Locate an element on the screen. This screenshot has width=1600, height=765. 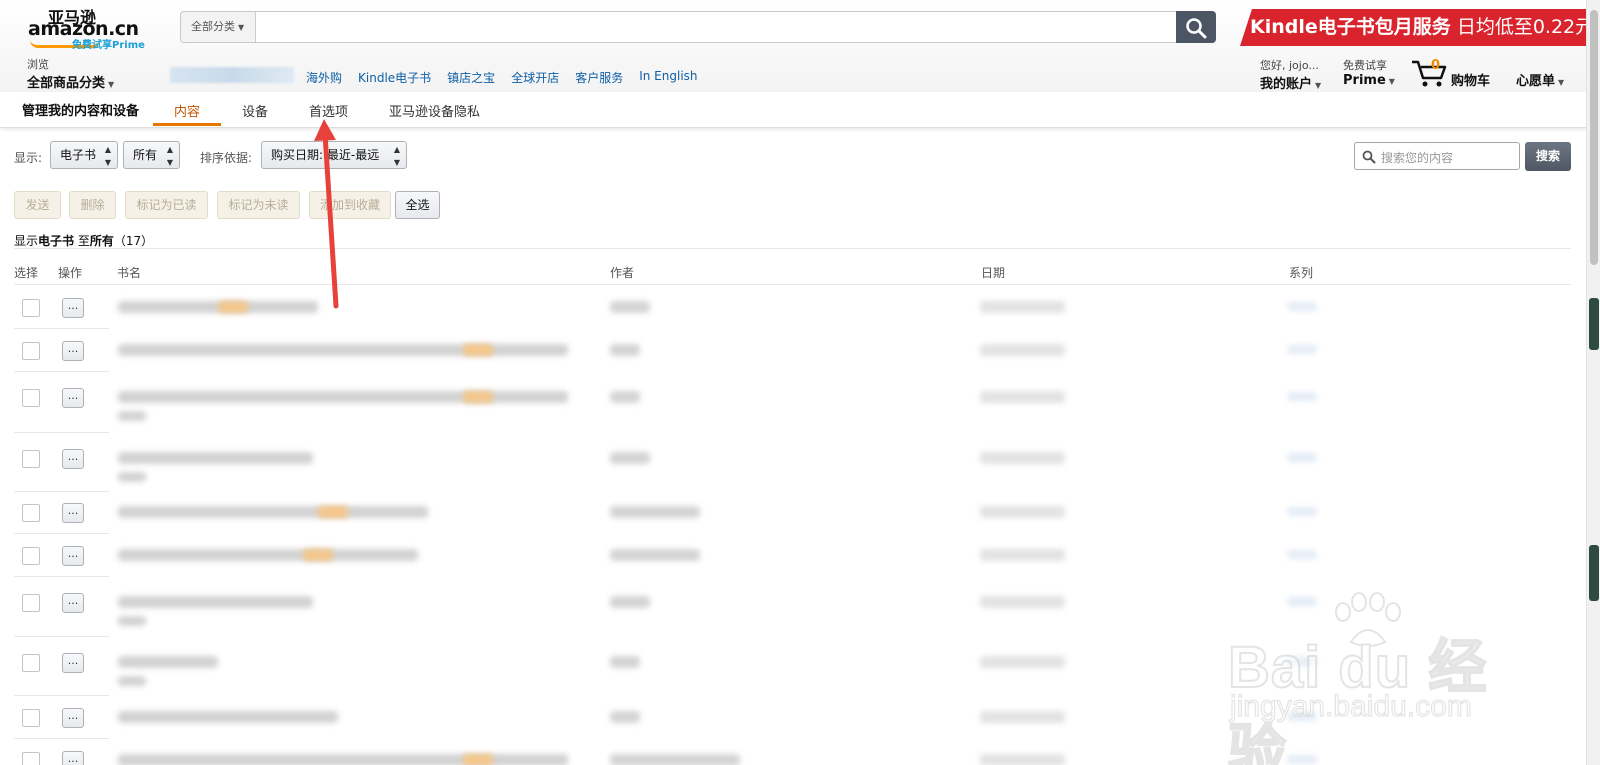
divider is located at coordinates (792, 284).